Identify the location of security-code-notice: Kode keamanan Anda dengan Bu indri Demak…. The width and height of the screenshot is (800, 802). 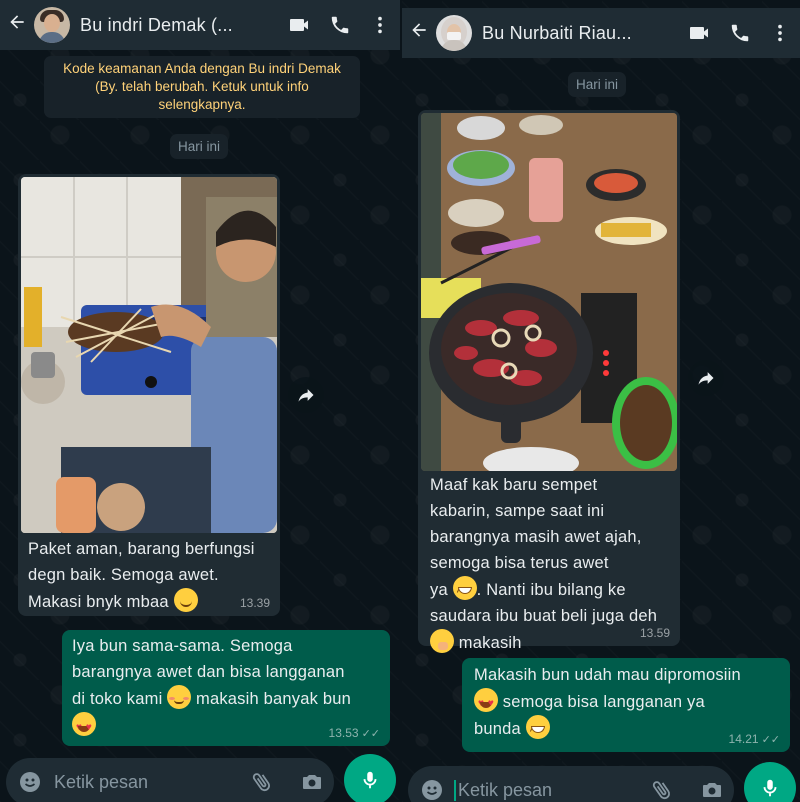
(202, 87).